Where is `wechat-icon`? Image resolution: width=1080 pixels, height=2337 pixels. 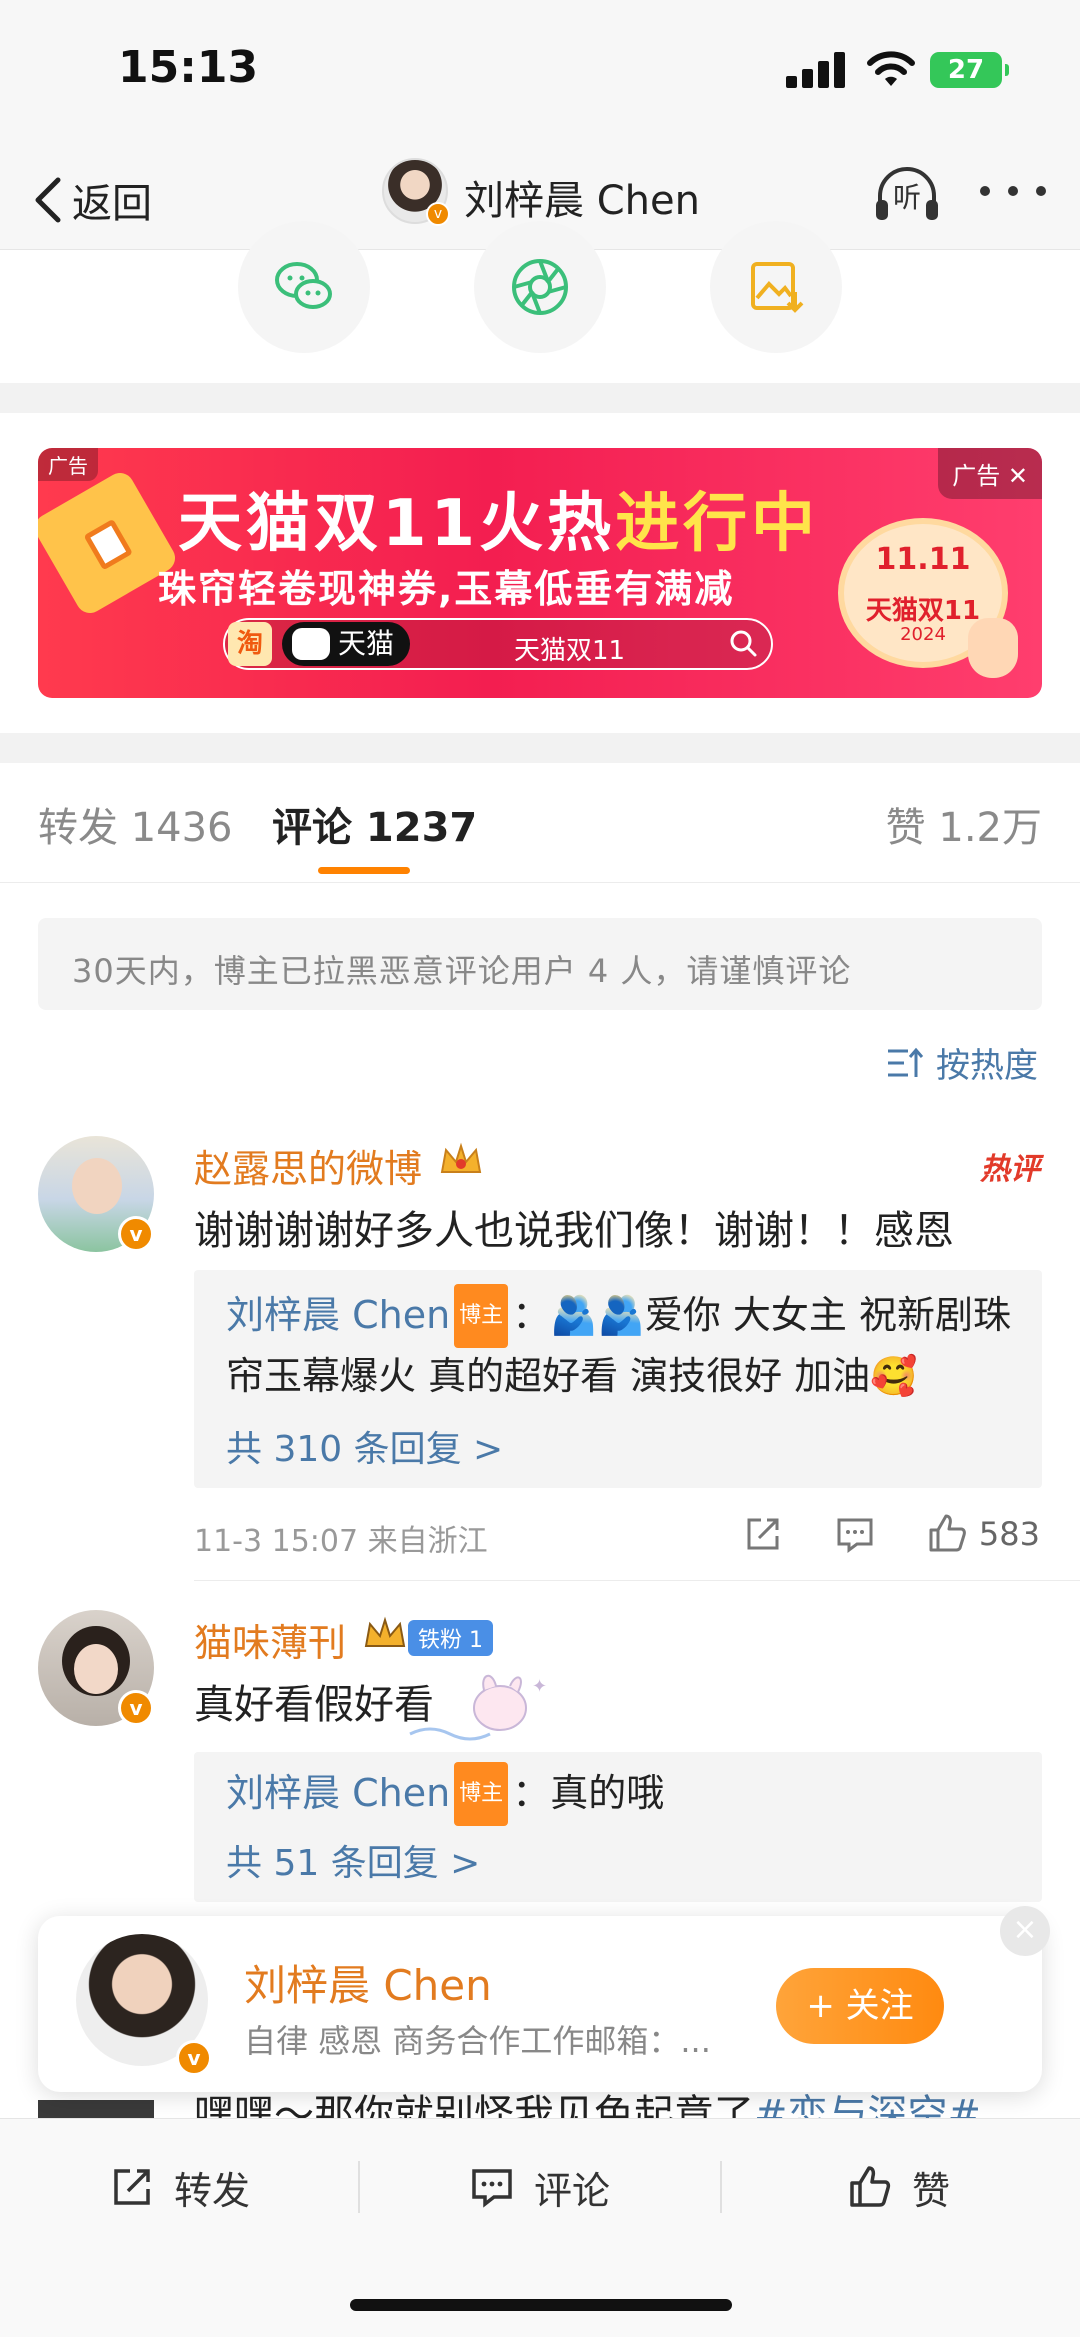 wechat-icon is located at coordinates (303, 285).